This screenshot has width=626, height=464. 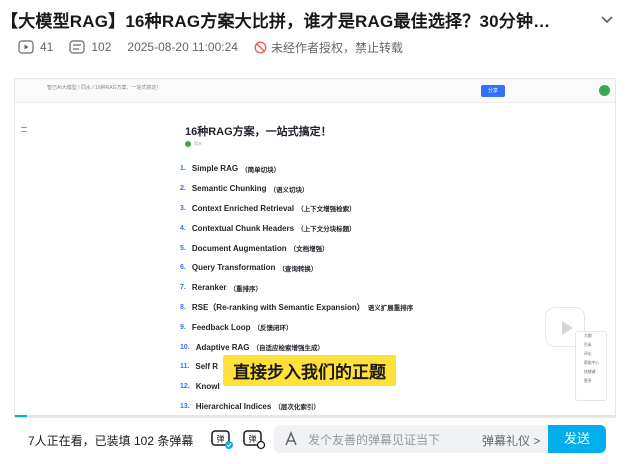 I want to click on rag-method-item: 3. Context Enriched Retrieval （上下文增强检索）, so click(x=268, y=208).